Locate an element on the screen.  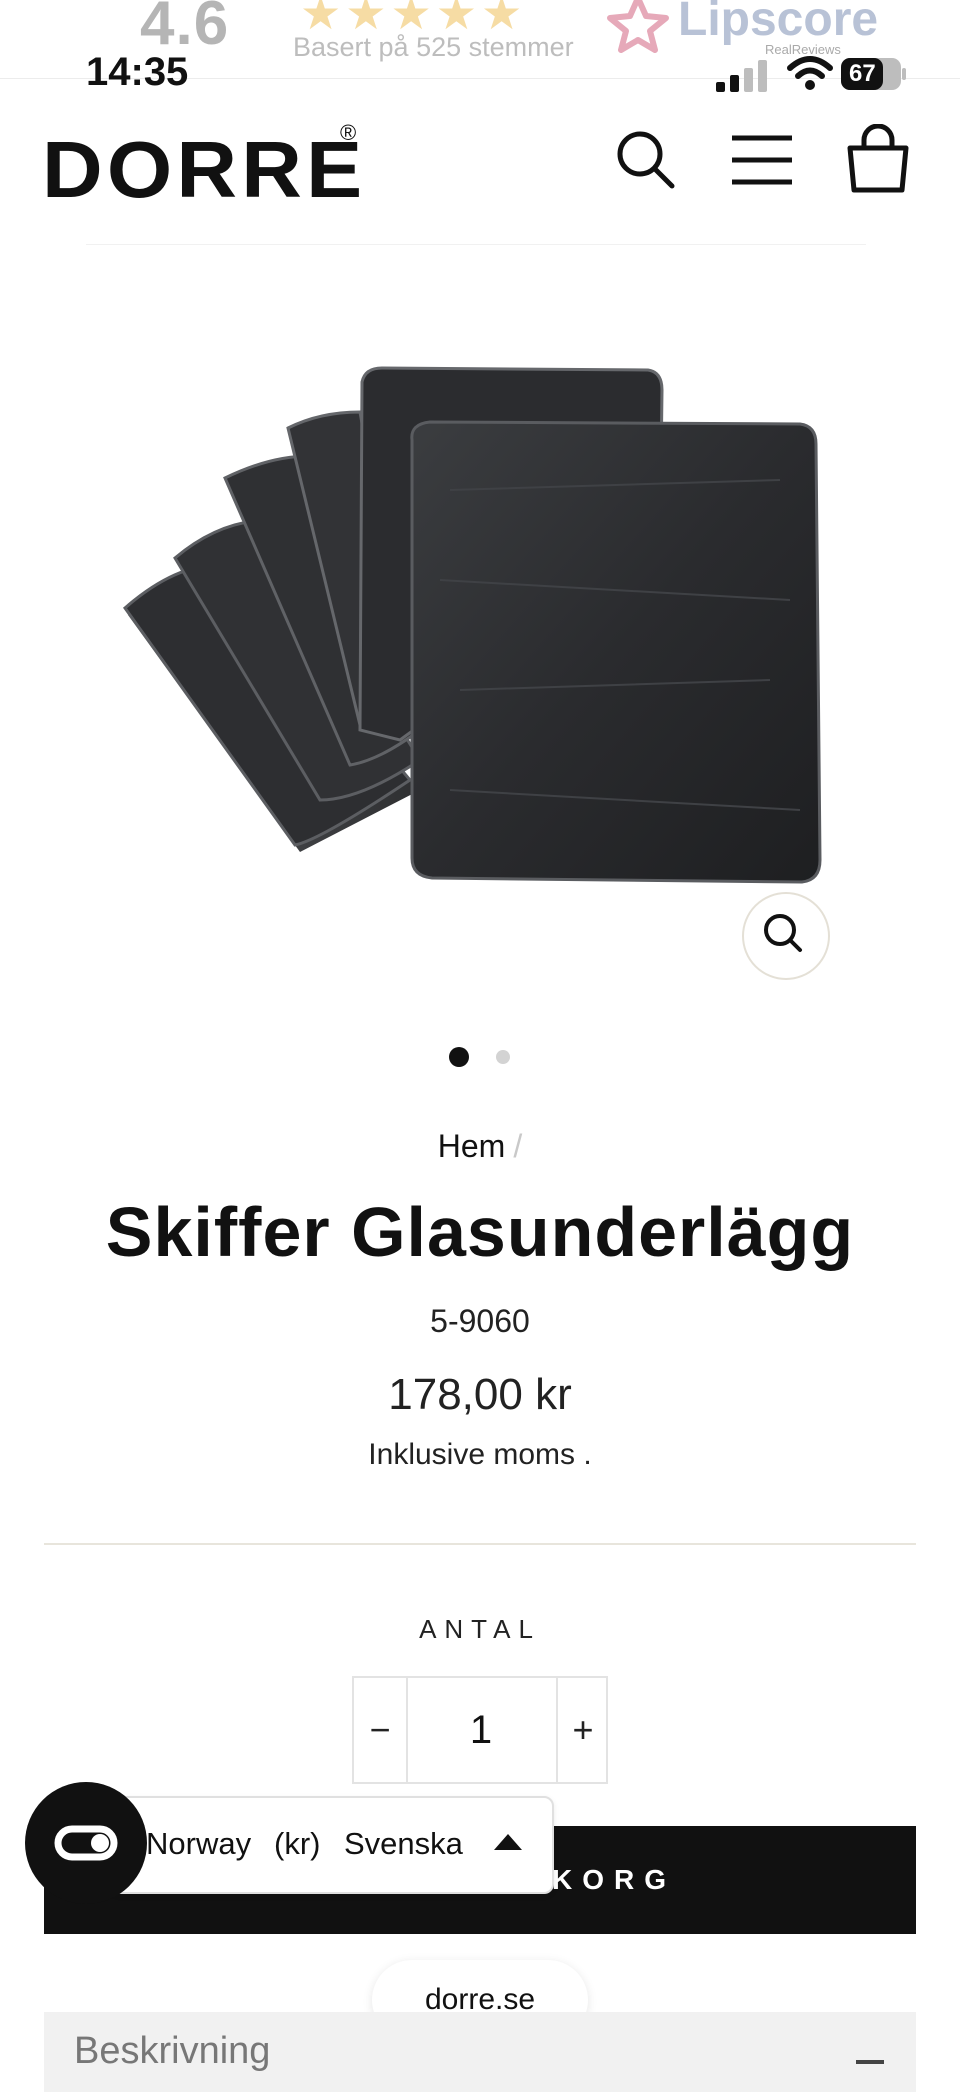
lipscore-brand: Lipscore is located at coordinates (778, 23).